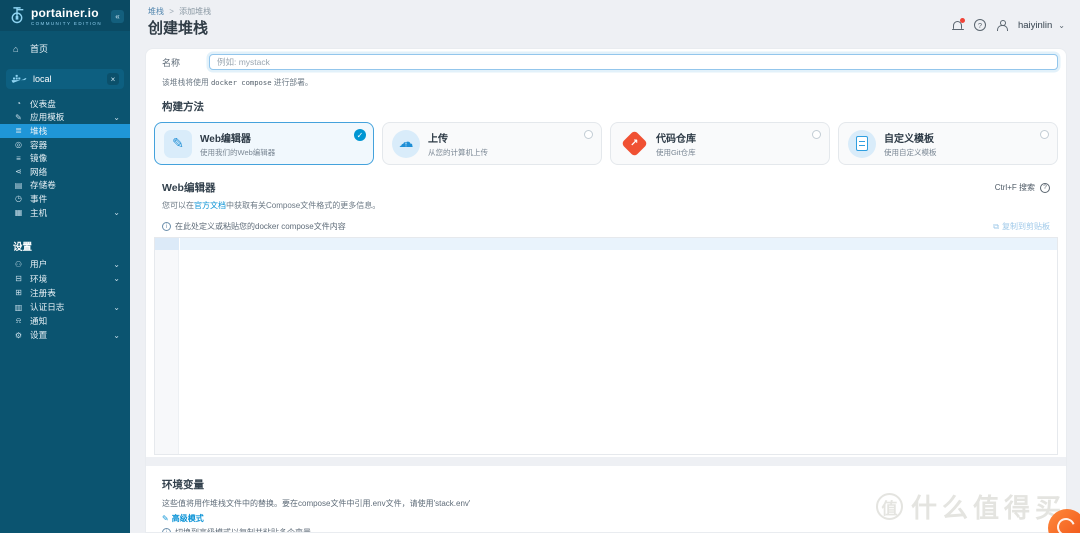  What do you see at coordinates (260, 226) in the screenshot?
I see `editor-info-text: 在此处定义或粘贴您的docker compose文件内容` at bounding box center [260, 226].